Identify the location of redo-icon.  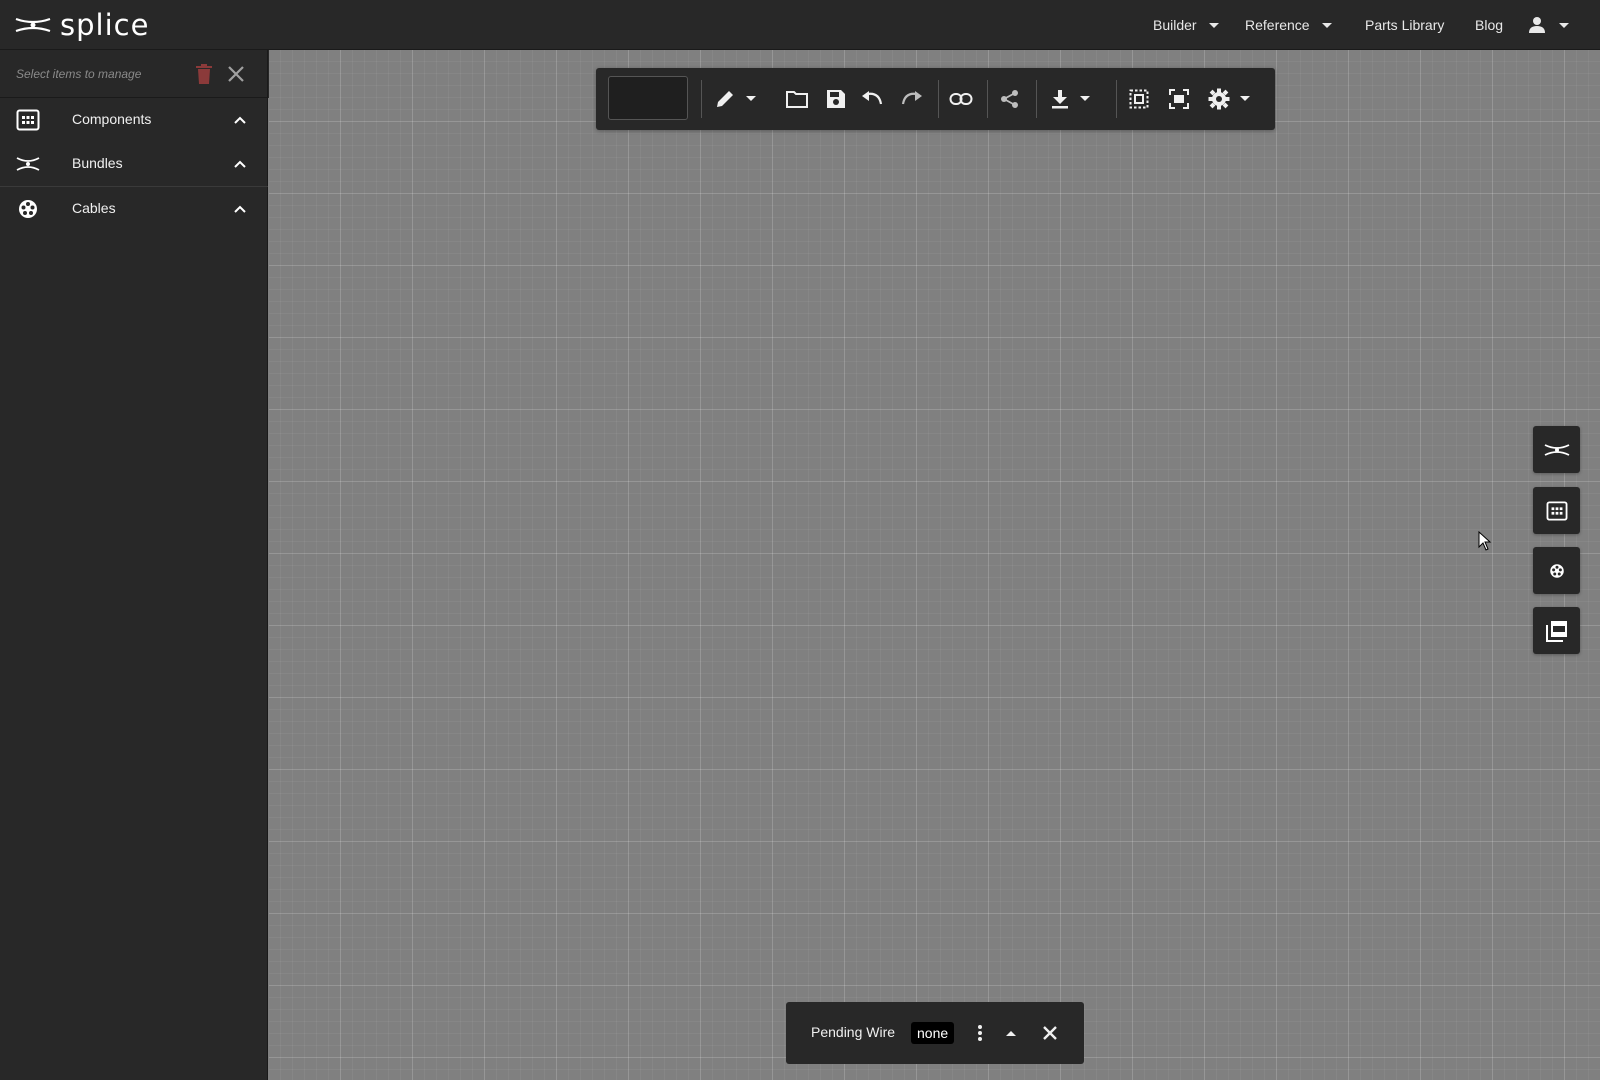
(911, 98).